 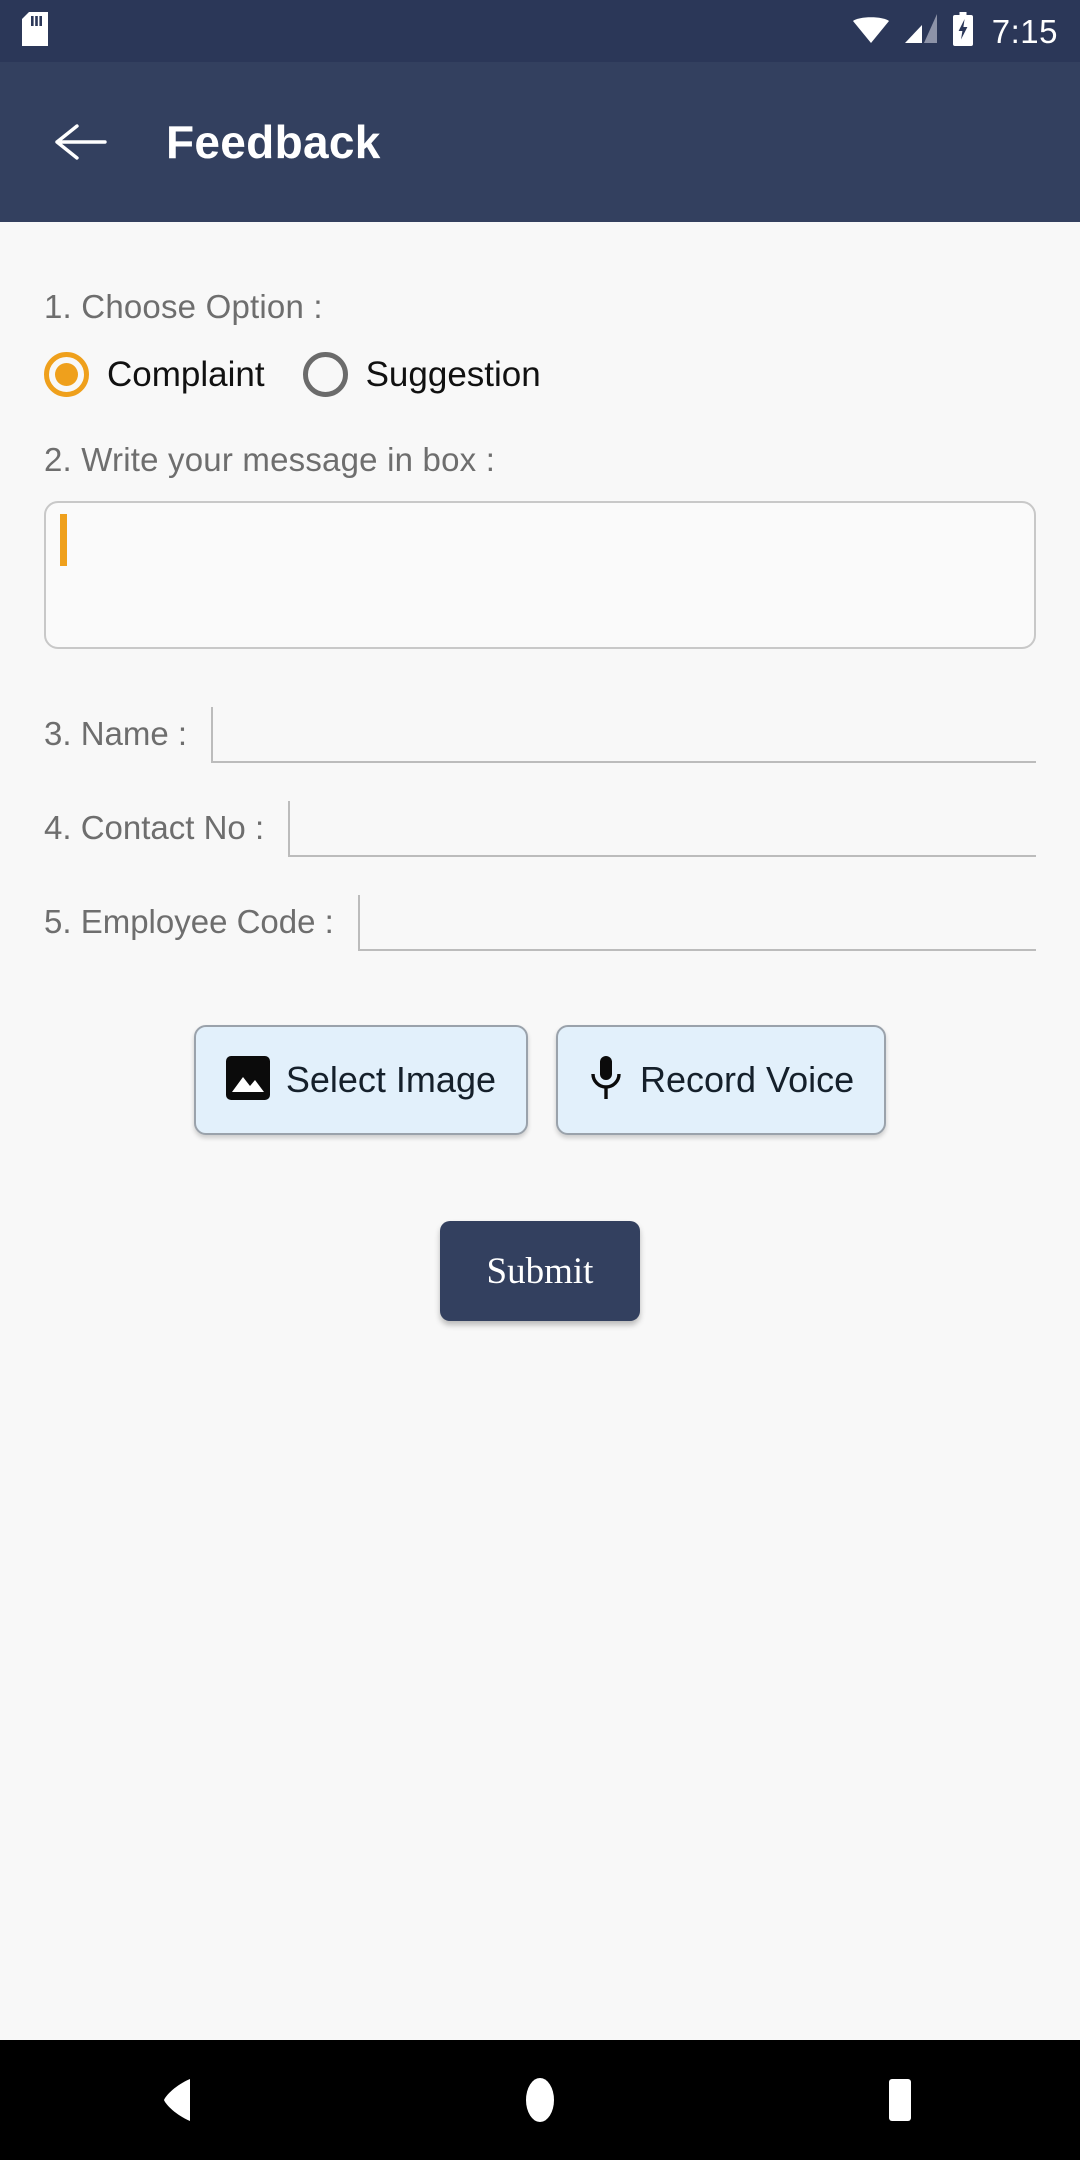 I want to click on submit-row: Submit, so click(x=540, y=1271).